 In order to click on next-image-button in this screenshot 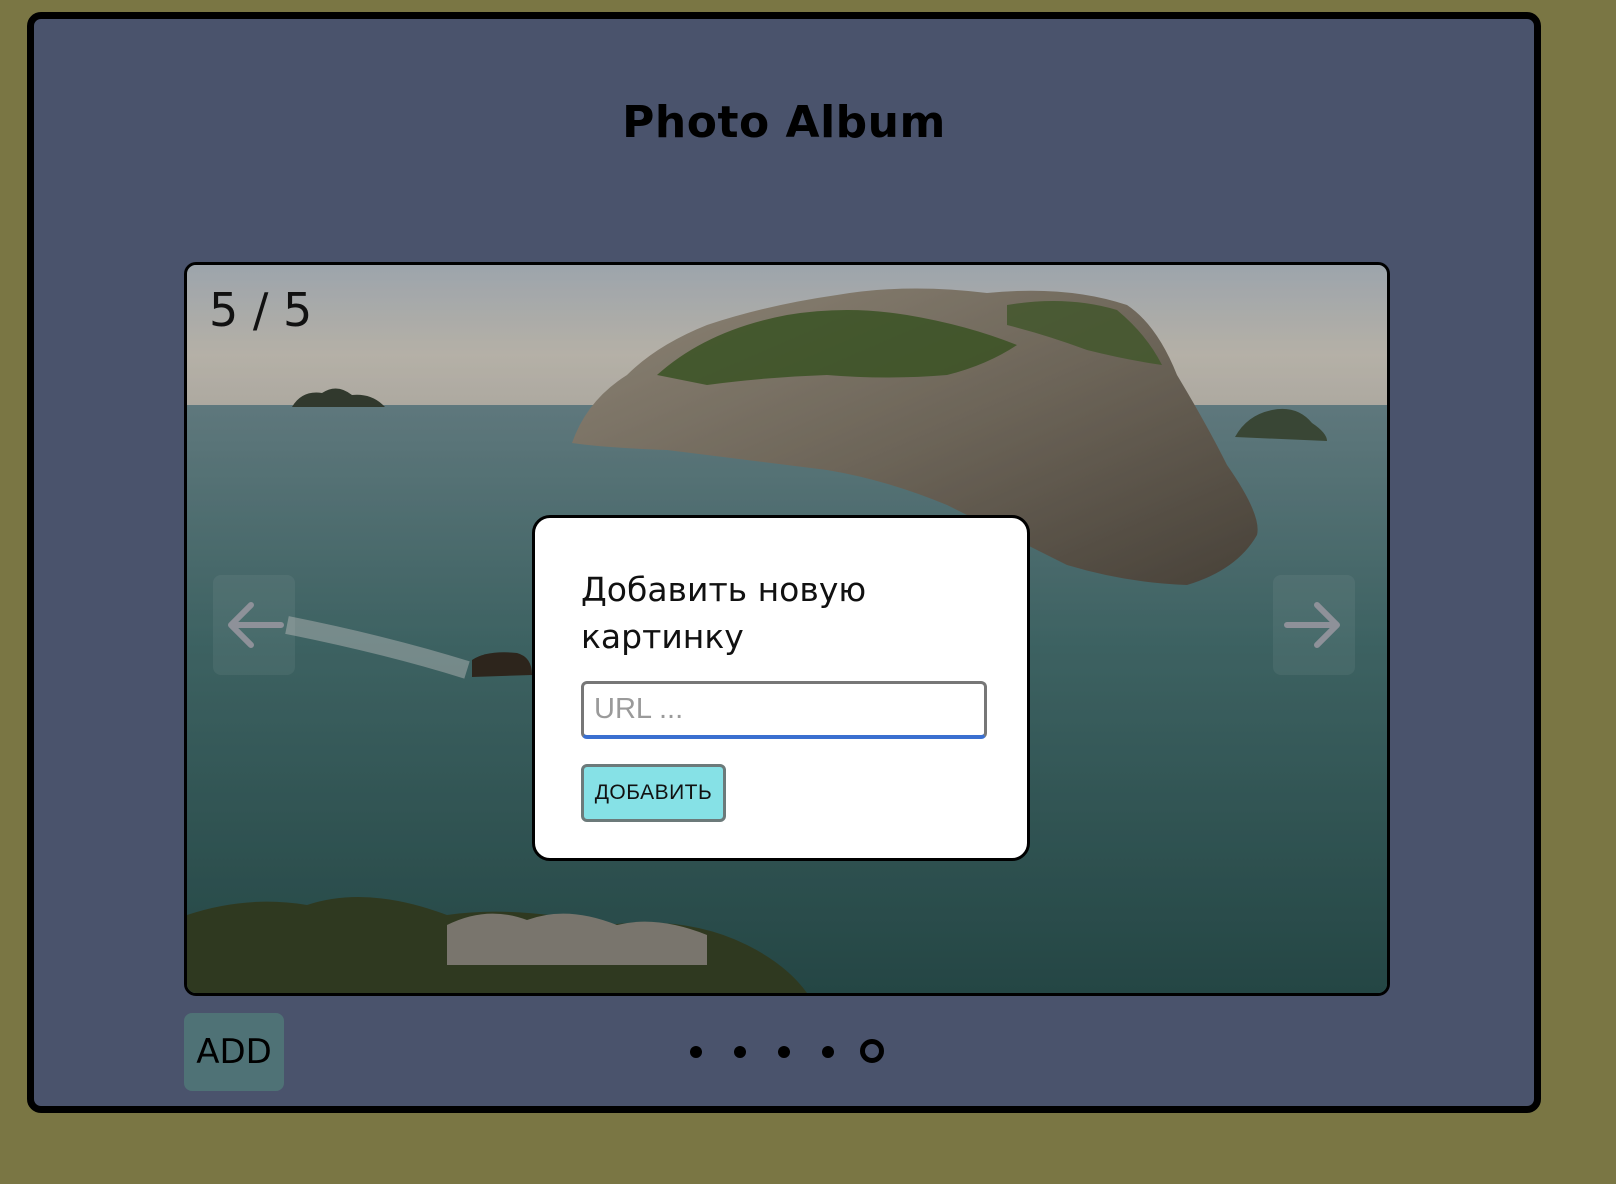, I will do `click(1314, 625)`.